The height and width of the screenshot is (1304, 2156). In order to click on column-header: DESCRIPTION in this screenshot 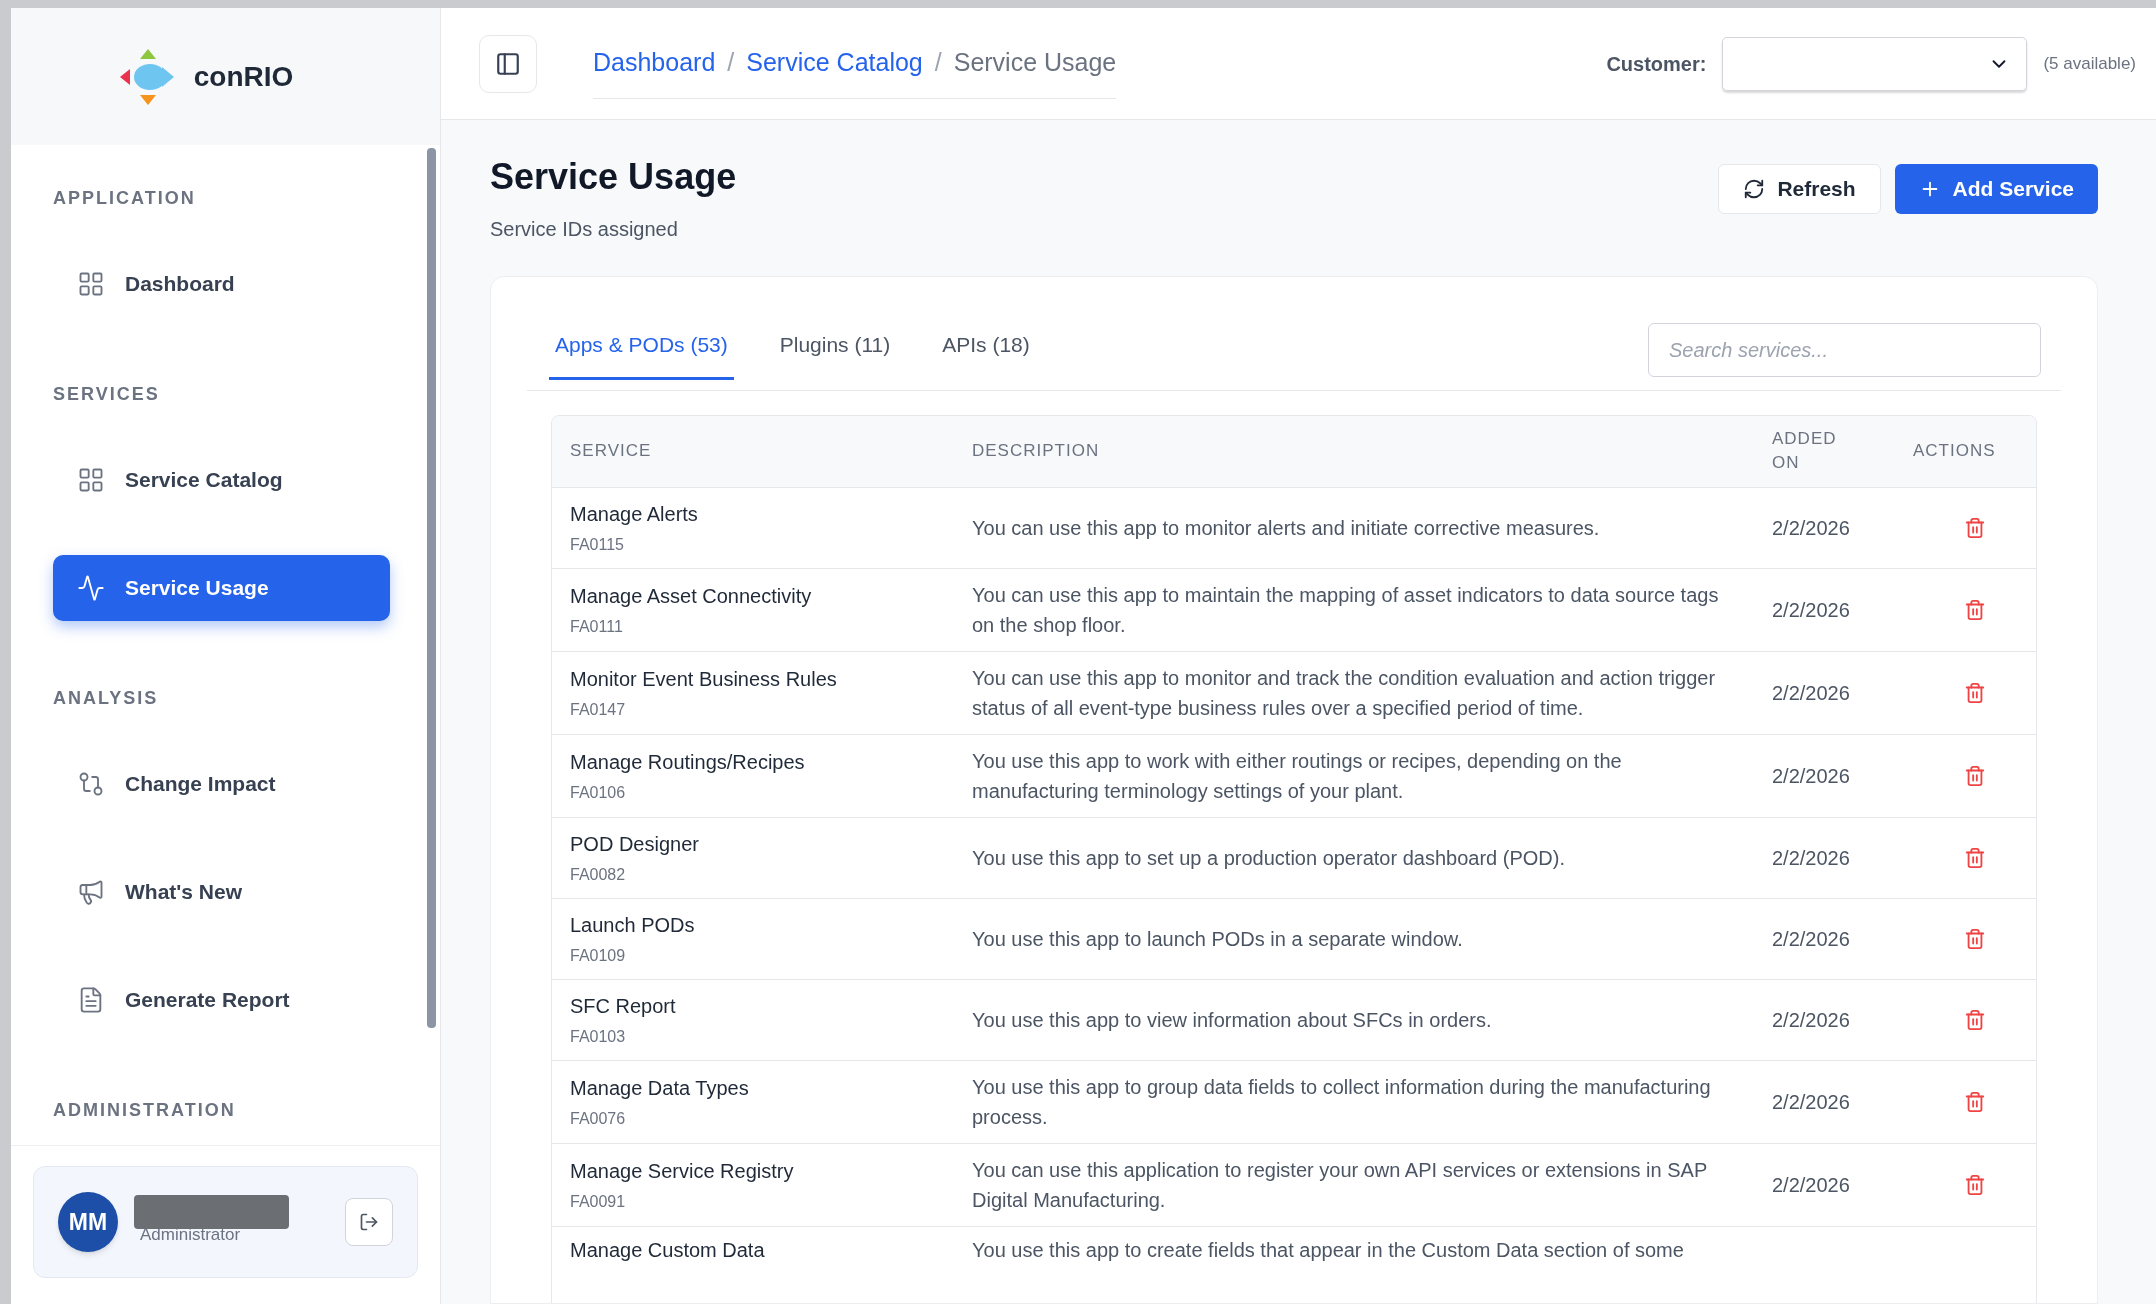, I will do `click(1036, 451)`.